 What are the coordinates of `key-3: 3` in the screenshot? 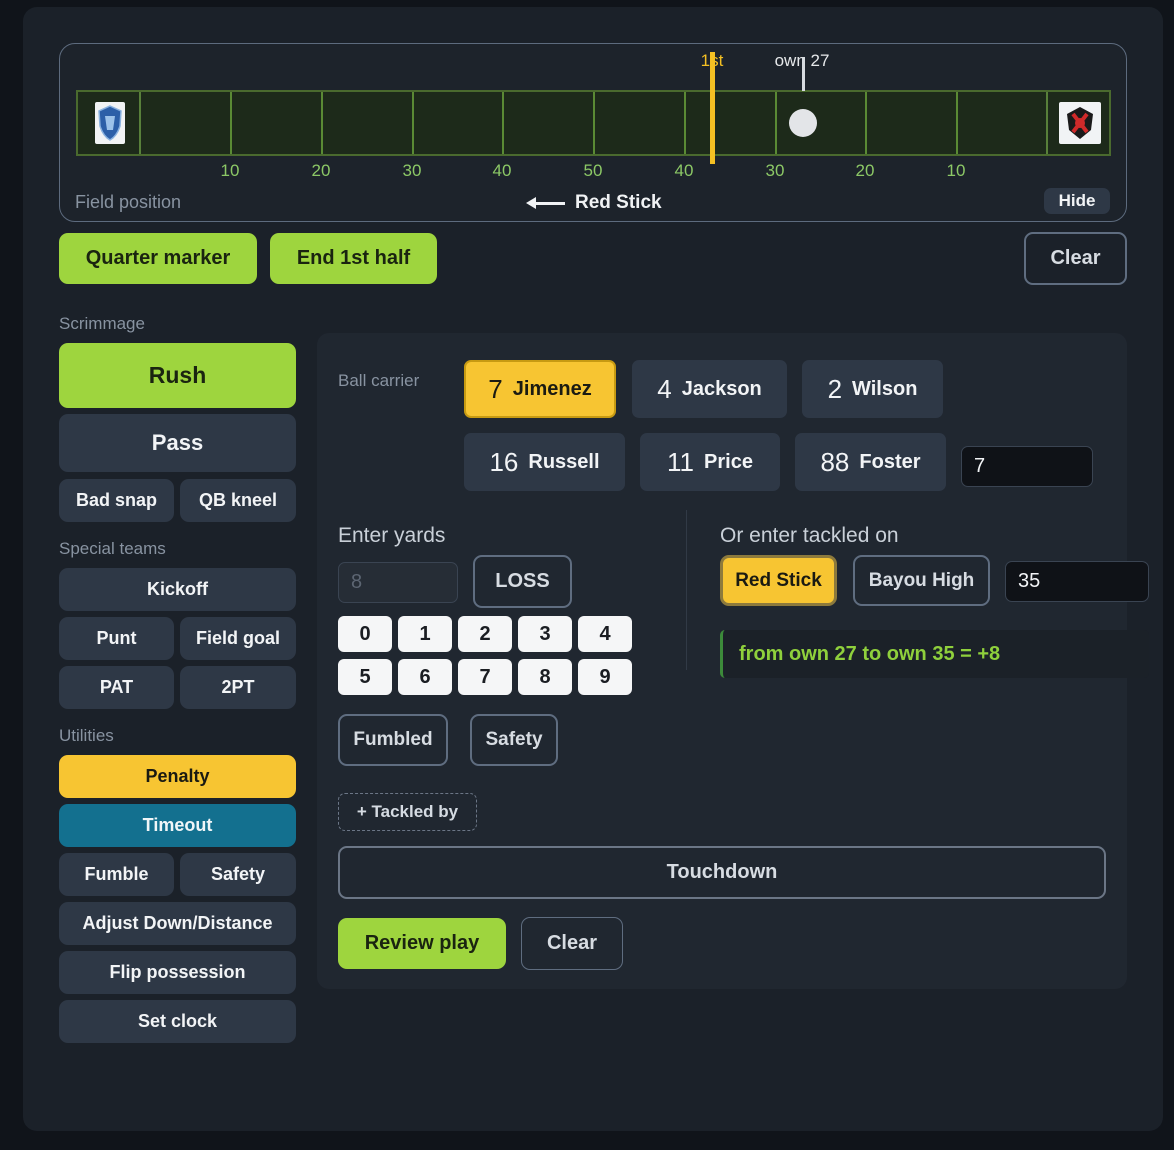 It's located at (545, 634).